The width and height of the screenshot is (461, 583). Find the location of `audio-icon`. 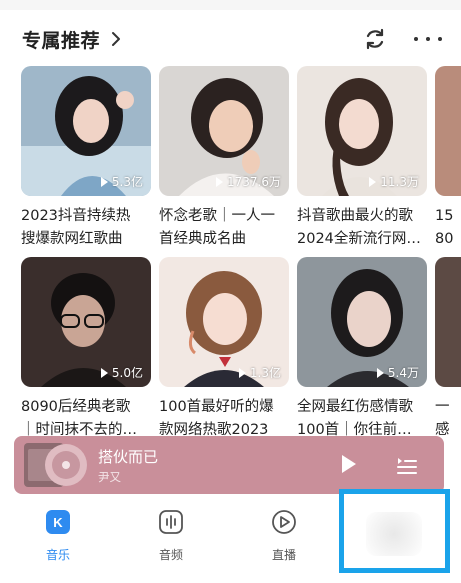

audio-icon is located at coordinates (171, 522).